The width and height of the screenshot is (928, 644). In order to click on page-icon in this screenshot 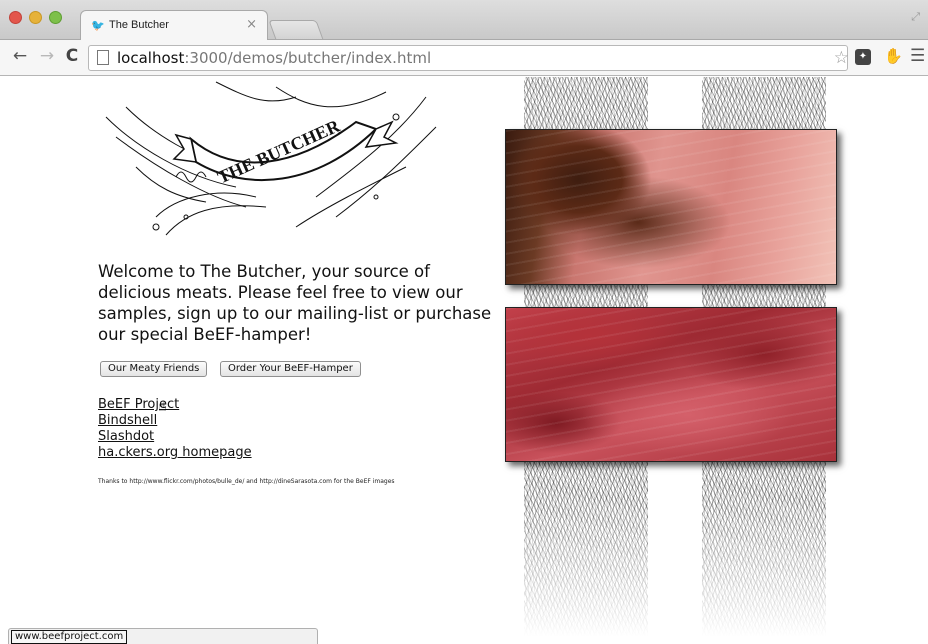, I will do `click(103, 57)`.